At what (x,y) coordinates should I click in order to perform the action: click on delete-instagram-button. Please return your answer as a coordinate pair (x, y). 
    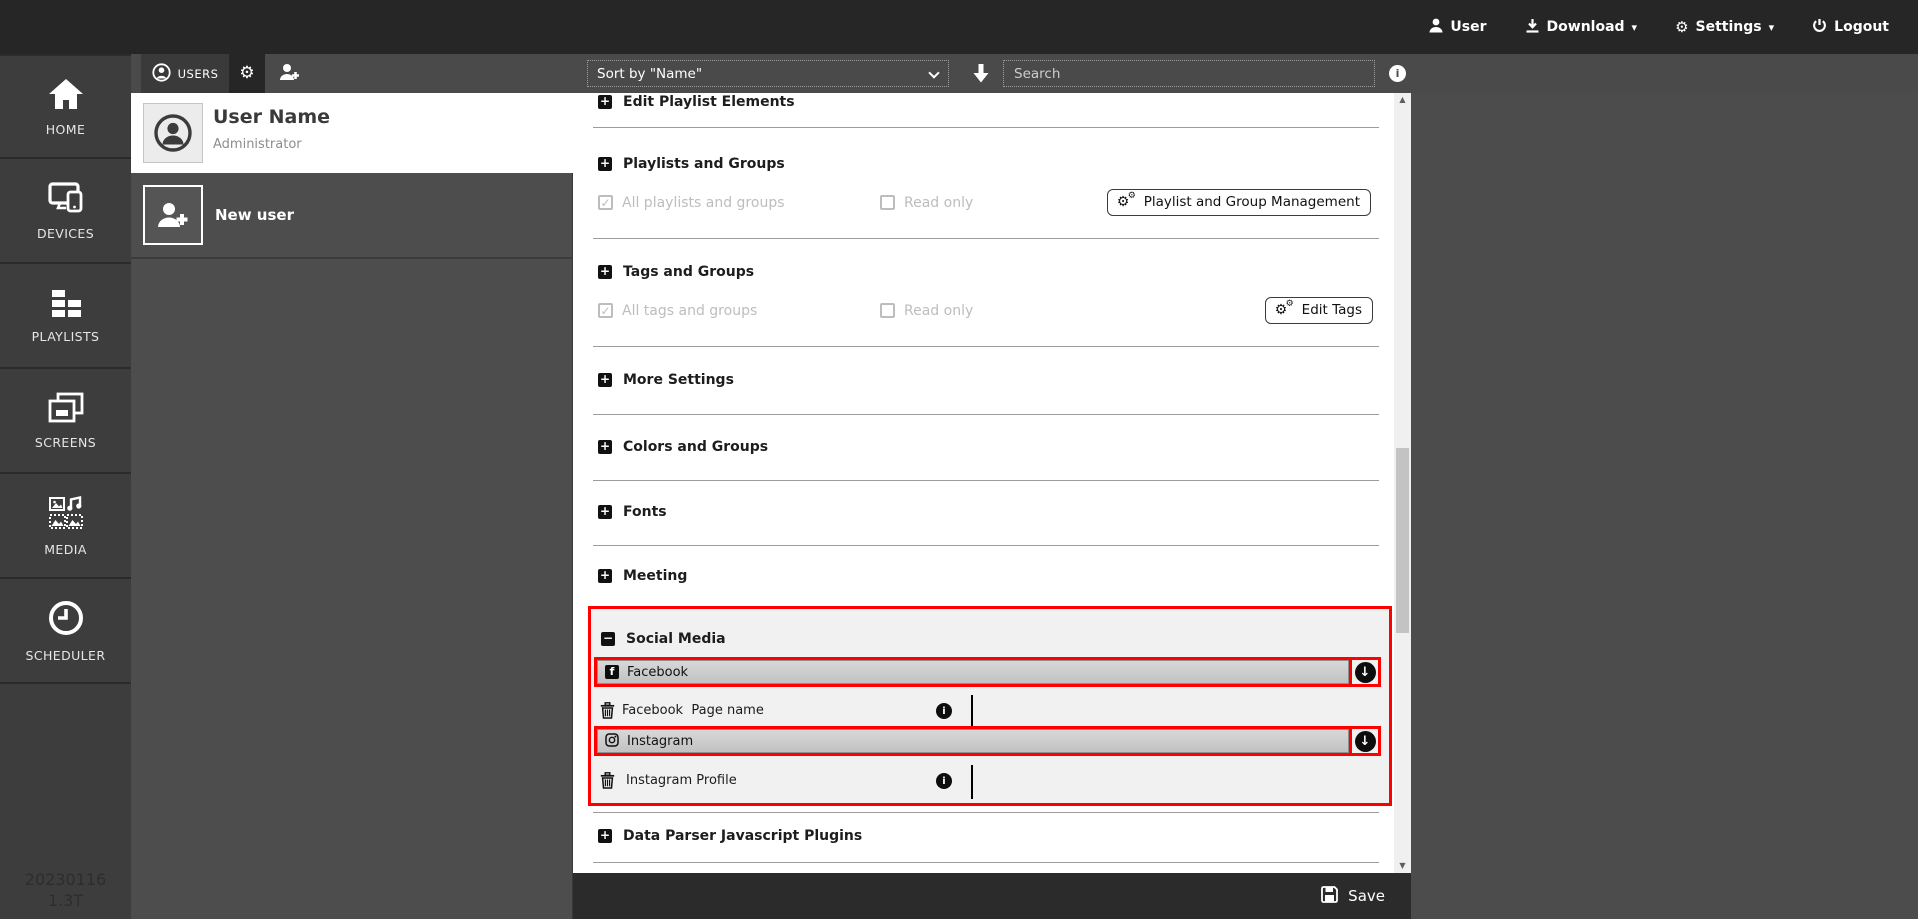
    Looking at the image, I should click on (608, 781).